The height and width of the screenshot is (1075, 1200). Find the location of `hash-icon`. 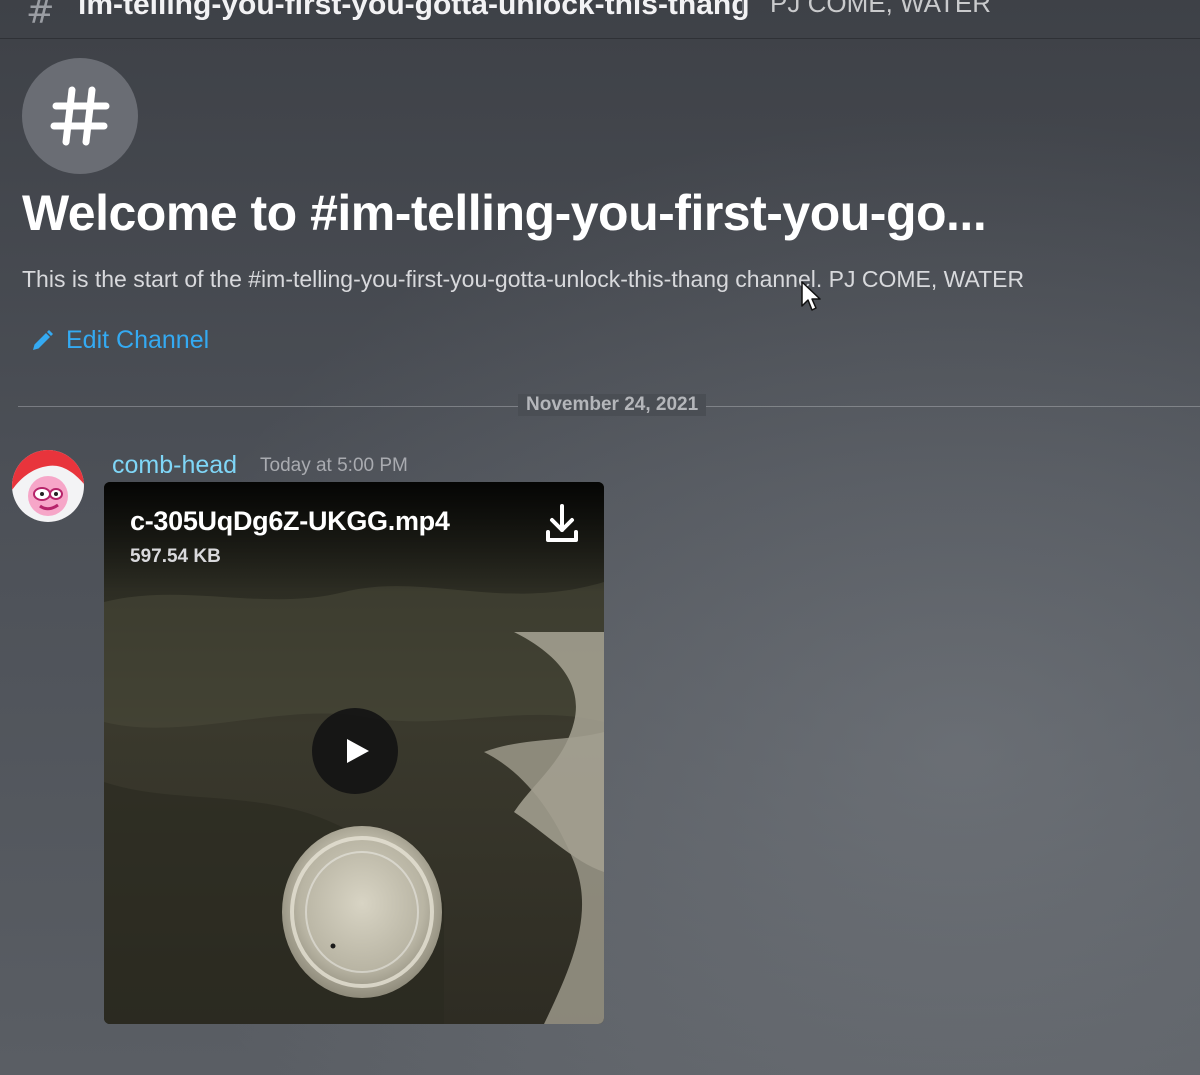

hash-icon is located at coordinates (80, 116).